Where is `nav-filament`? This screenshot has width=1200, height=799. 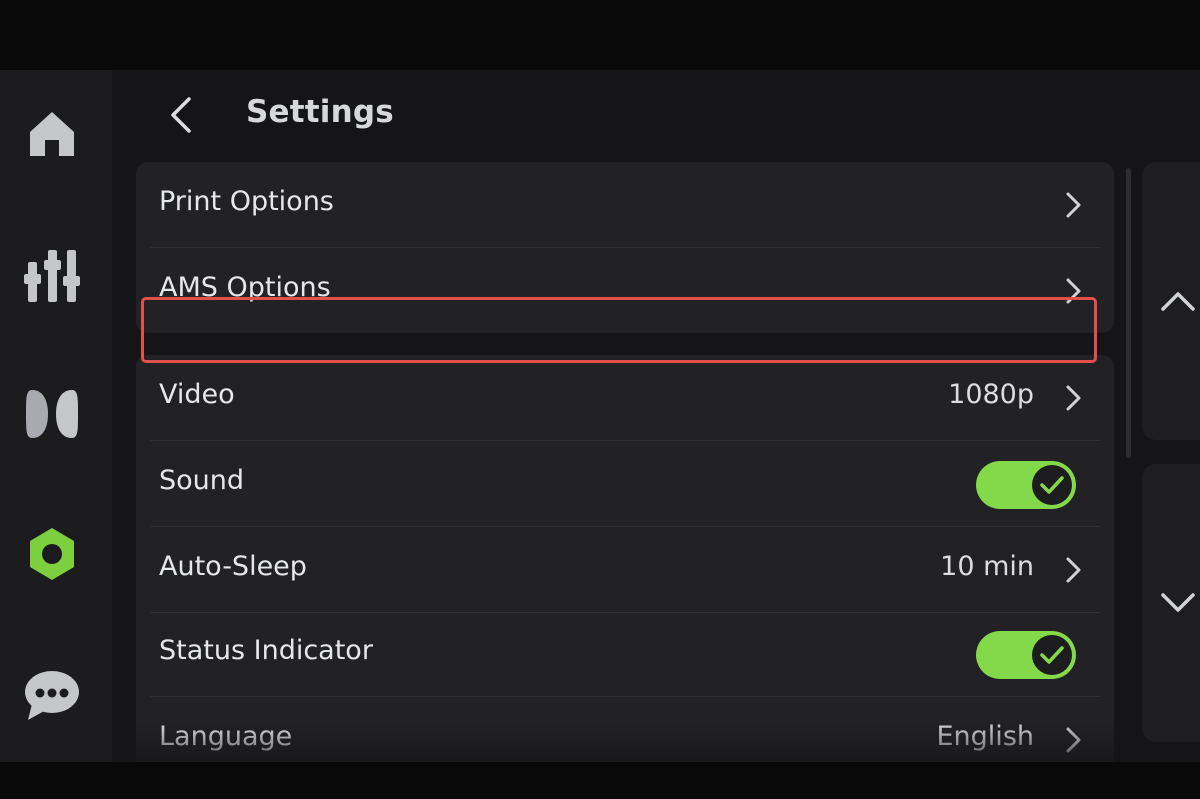
nav-filament is located at coordinates (52, 414).